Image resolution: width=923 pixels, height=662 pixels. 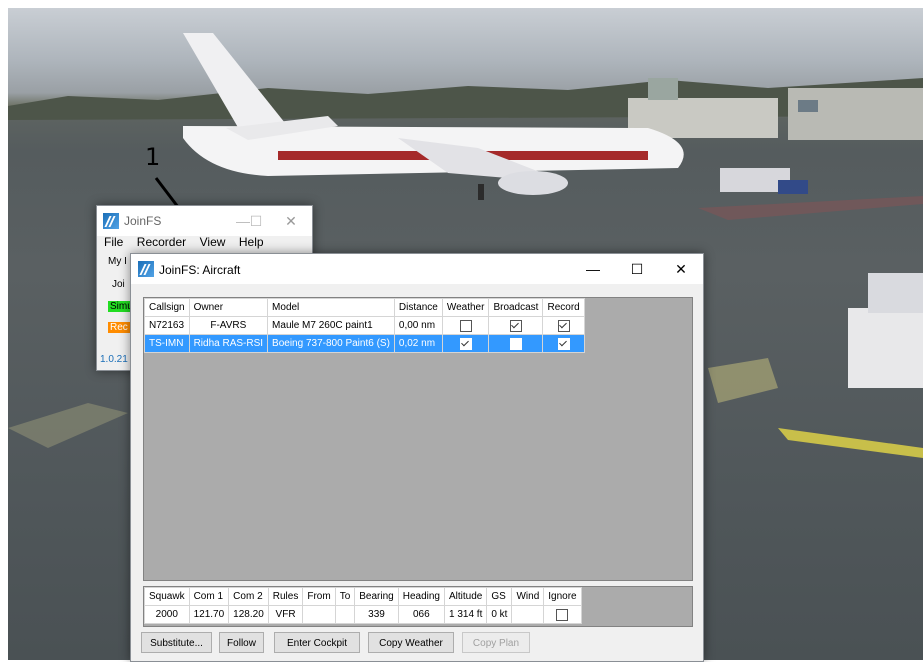 What do you see at coordinates (118, 284) in the screenshot?
I see `join-label: Joi` at bounding box center [118, 284].